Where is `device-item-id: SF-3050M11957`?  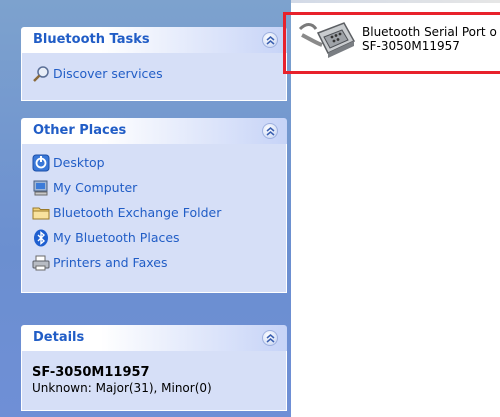
device-item-id: SF-3050M11957 is located at coordinates (411, 46).